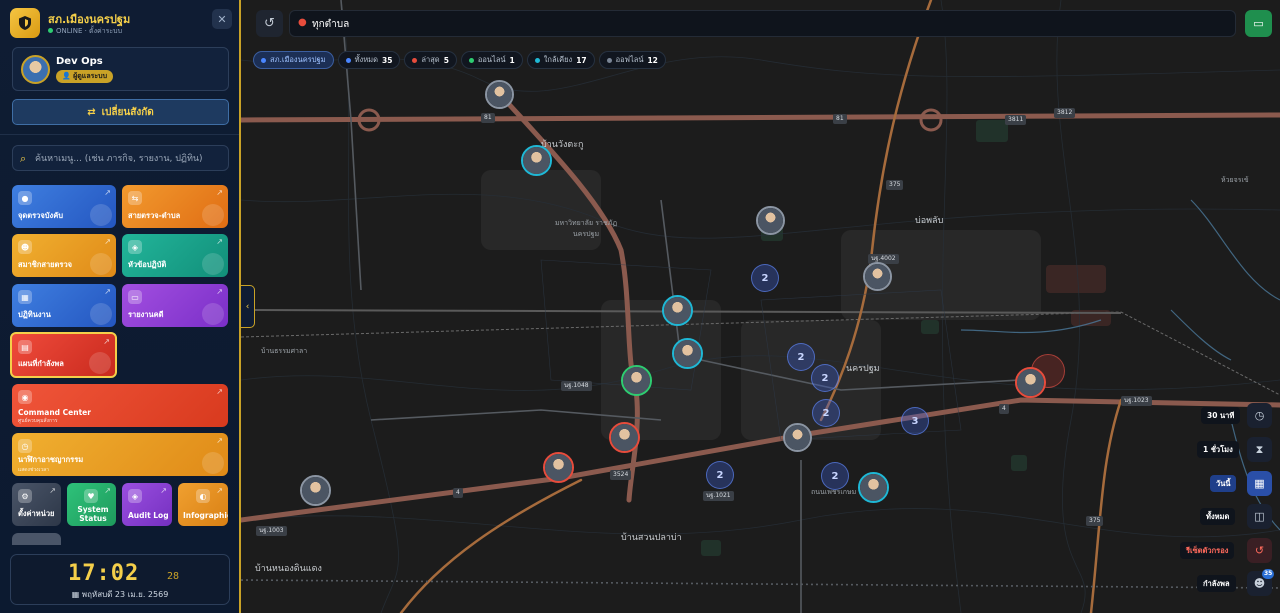  What do you see at coordinates (36, 539) in the screenshot?
I see `tile-more` at bounding box center [36, 539].